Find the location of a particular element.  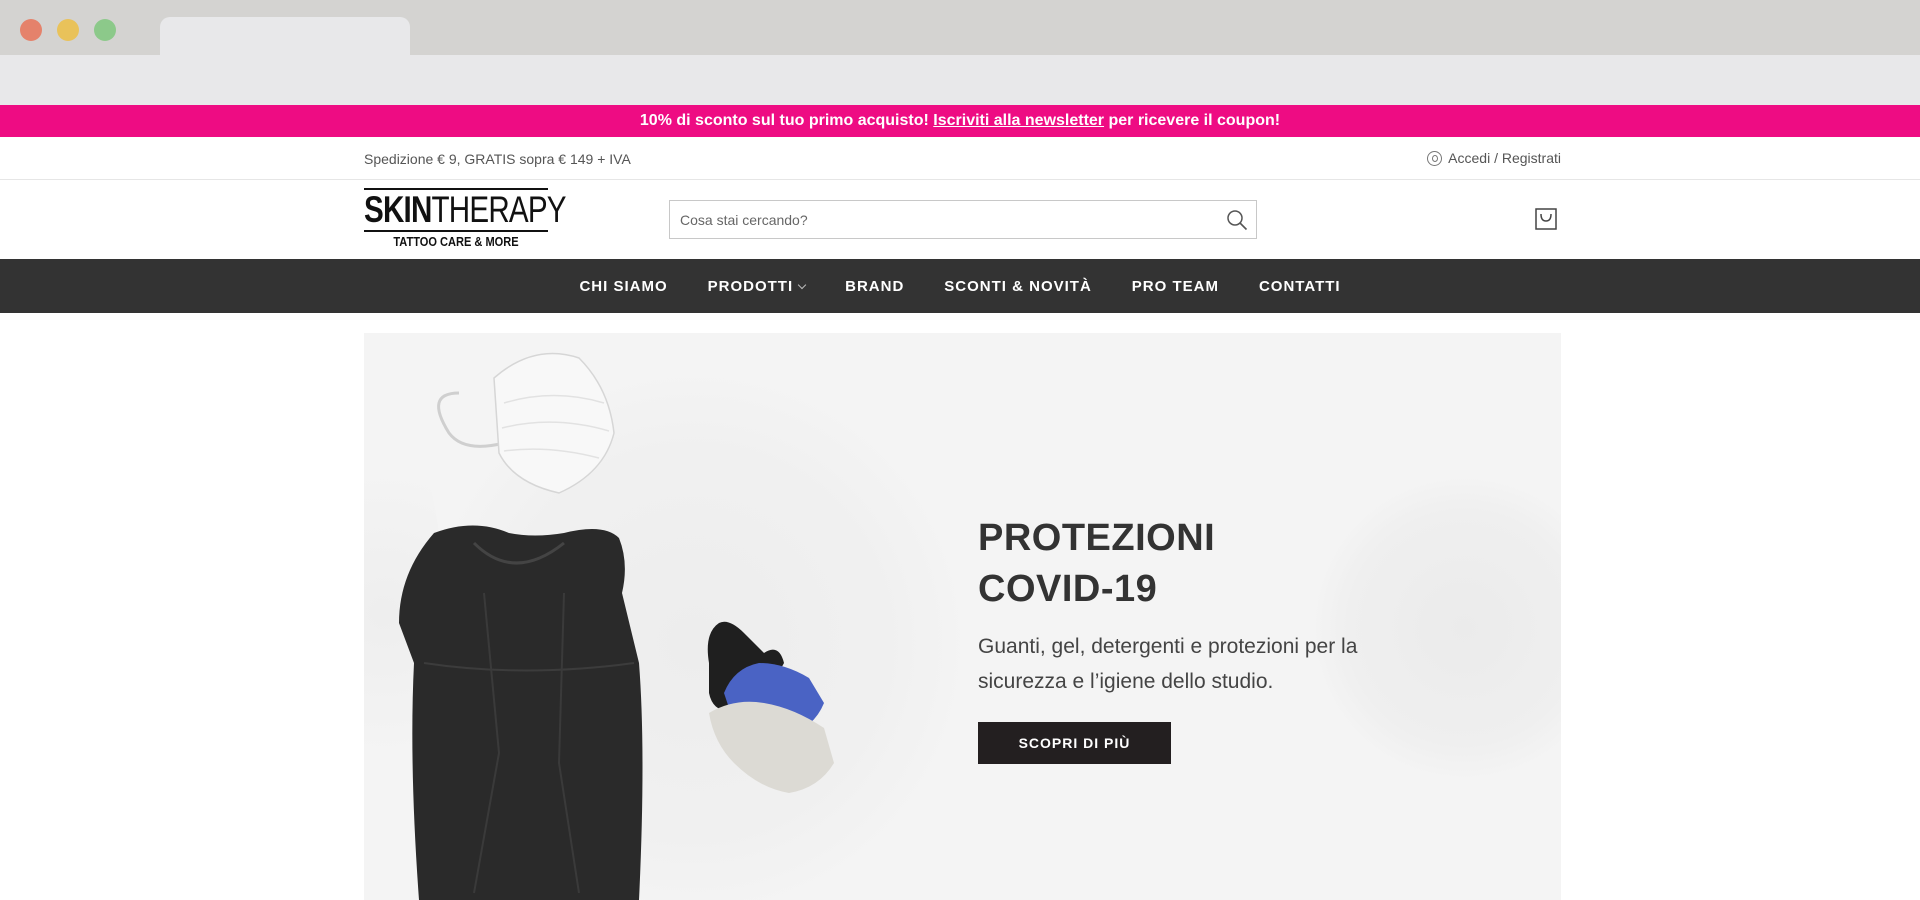

search-icon is located at coordinates (1237, 220).